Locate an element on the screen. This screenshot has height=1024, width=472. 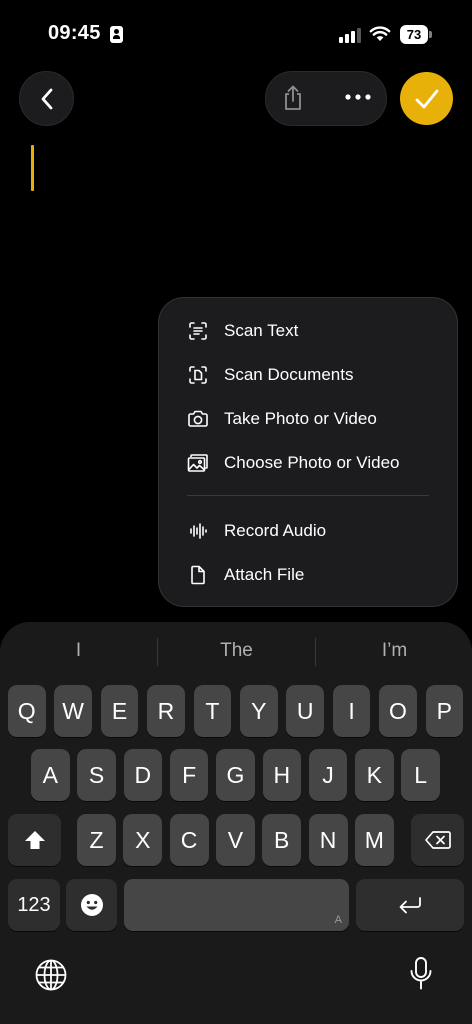
chevron-left-icon is located at coordinates (46, 98).